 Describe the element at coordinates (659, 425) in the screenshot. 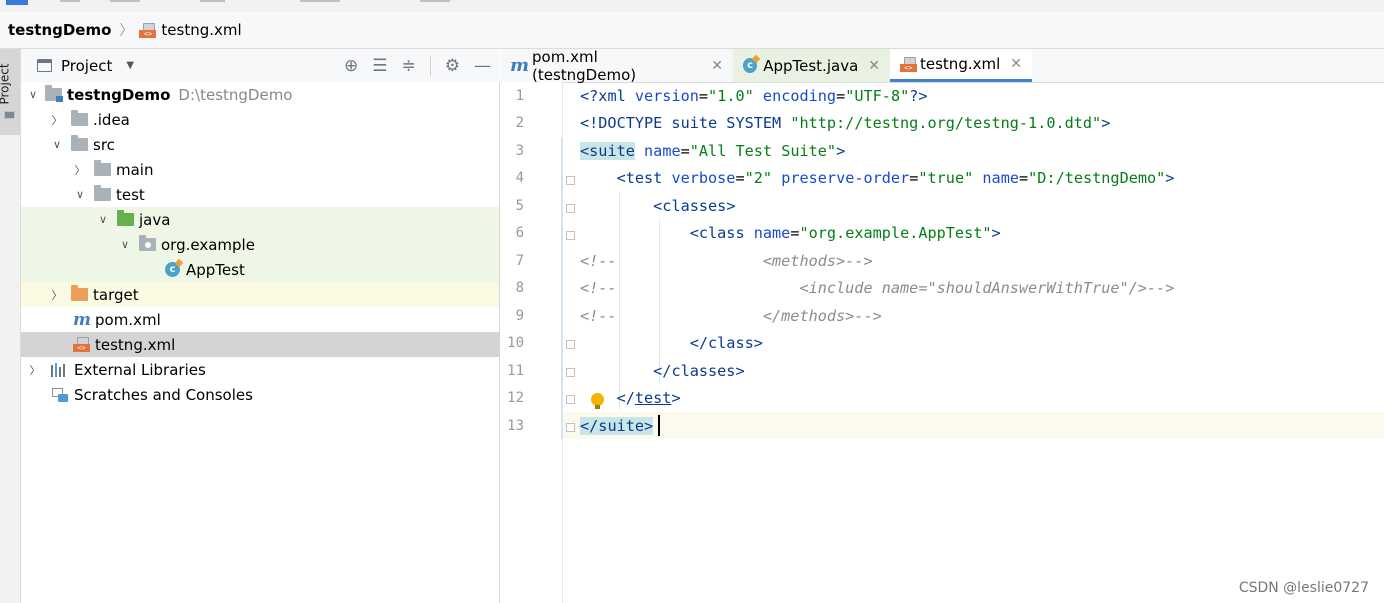

I see `text-caret` at that location.